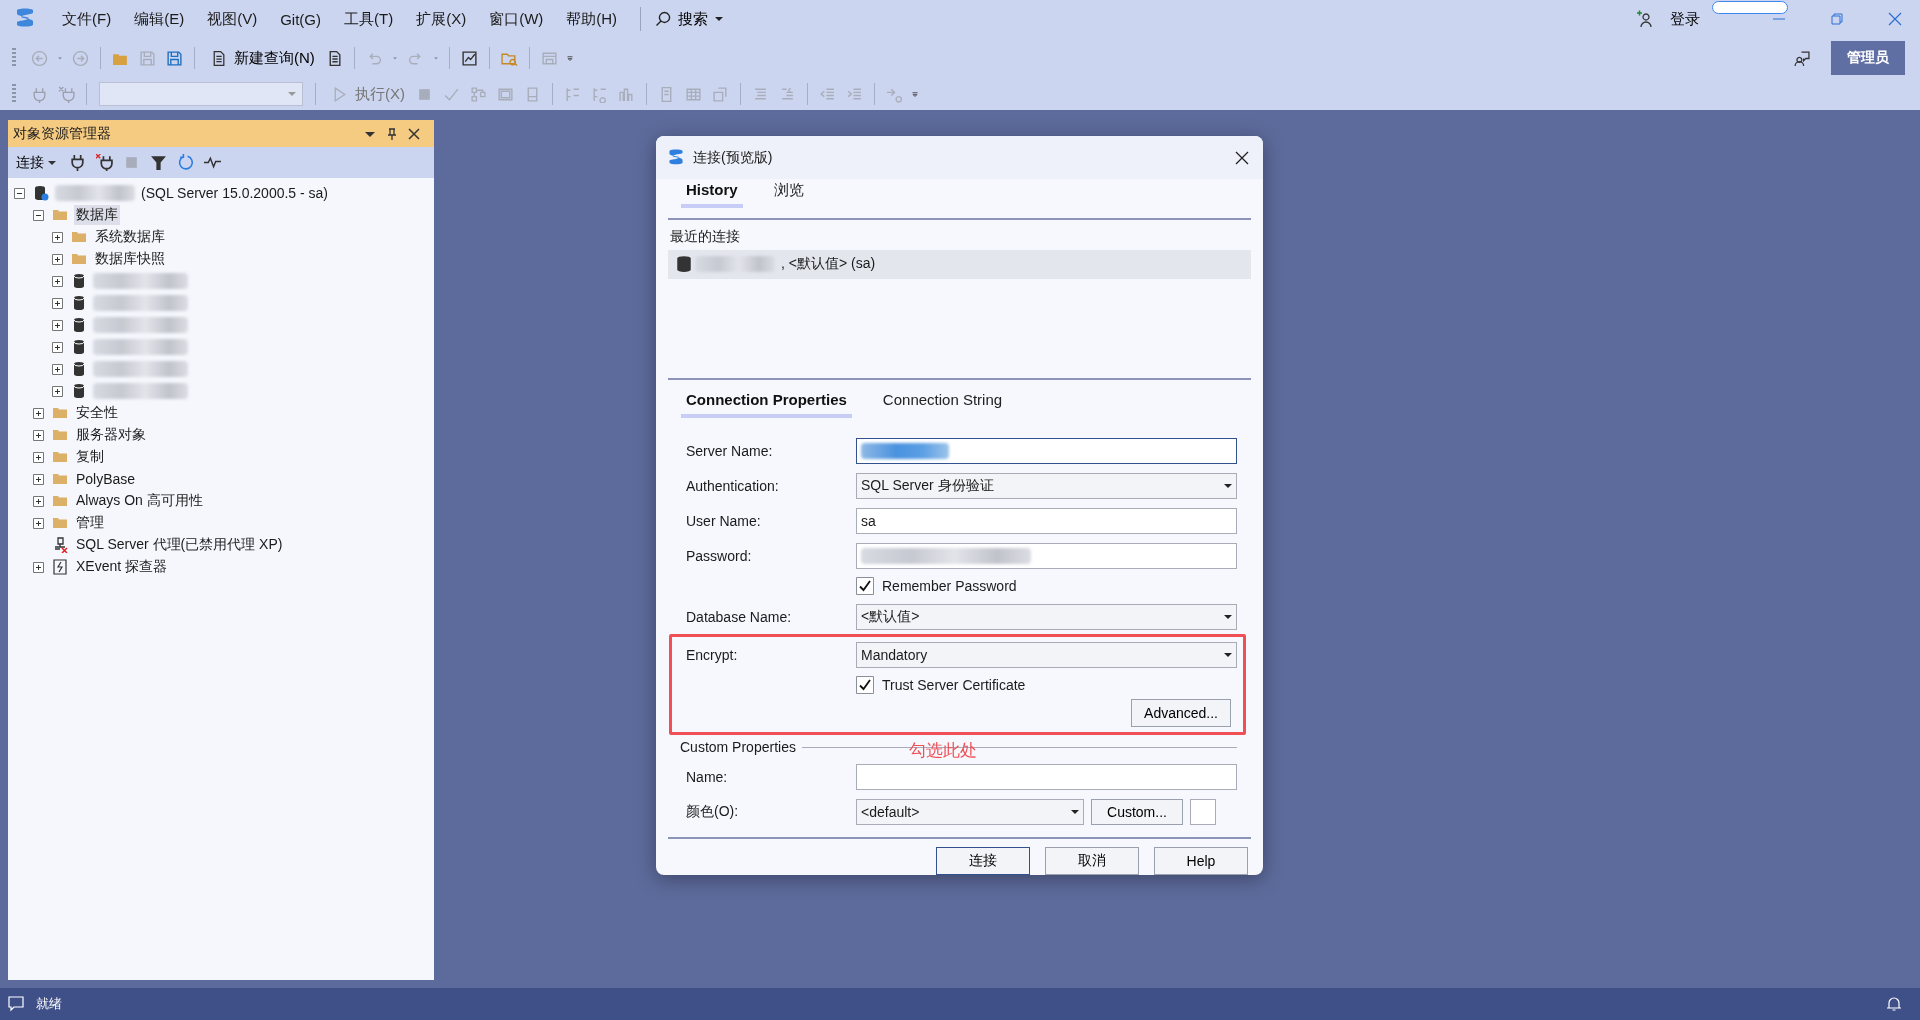 Image resolution: width=1920 pixels, height=1020 pixels. What do you see at coordinates (724, 520) in the screenshot?
I see `field-label: User Name:` at bounding box center [724, 520].